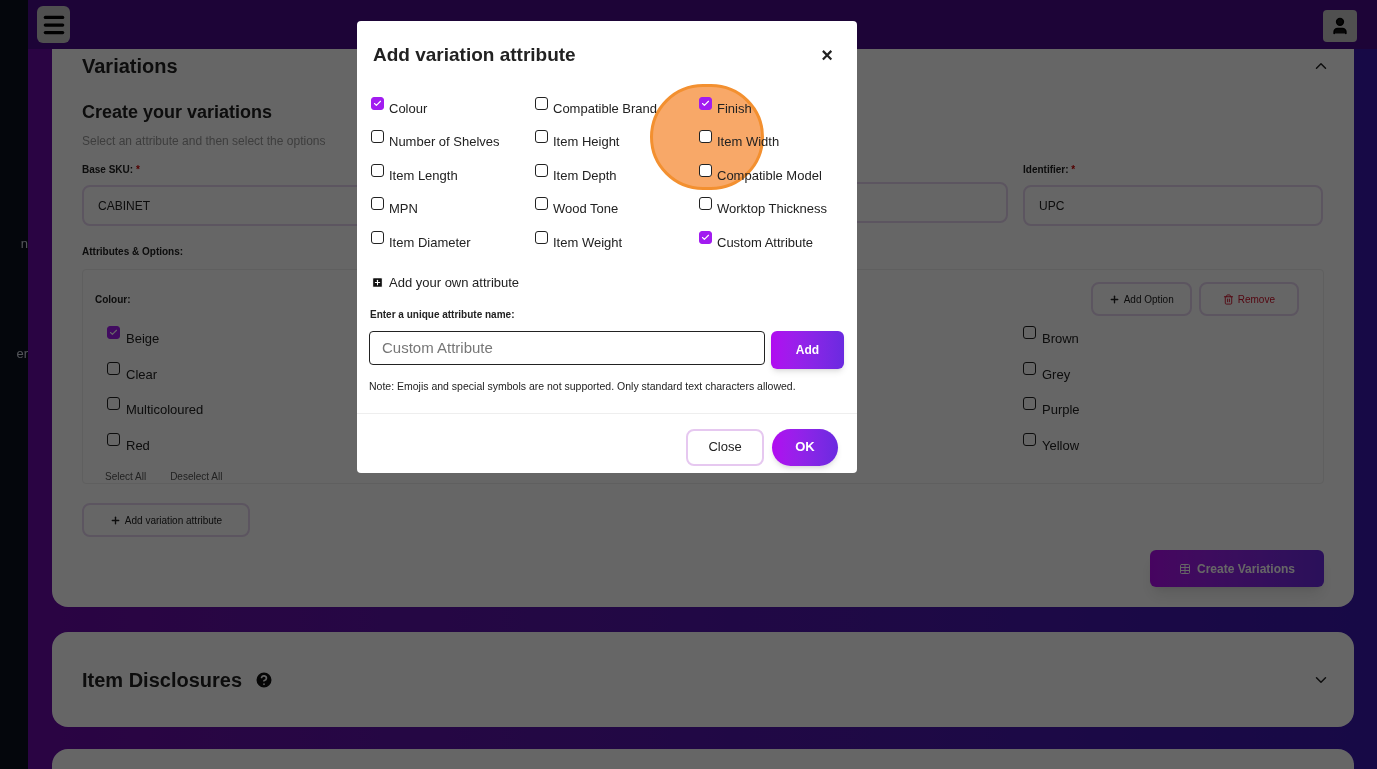 This screenshot has height=769, width=1377. I want to click on user-button, so click(1340, 26).